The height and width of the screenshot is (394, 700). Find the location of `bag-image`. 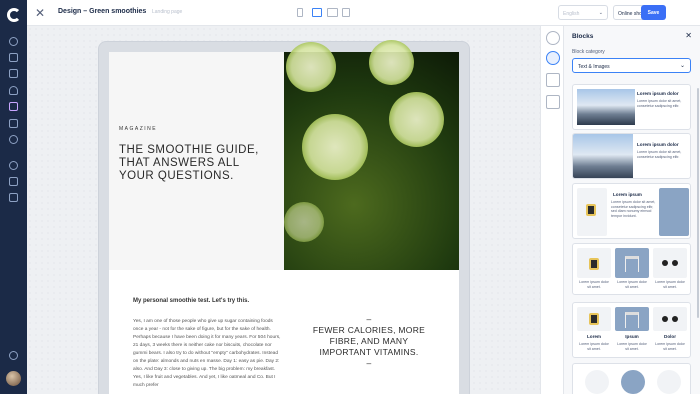

bag-image is located at coordinates (597, 382).